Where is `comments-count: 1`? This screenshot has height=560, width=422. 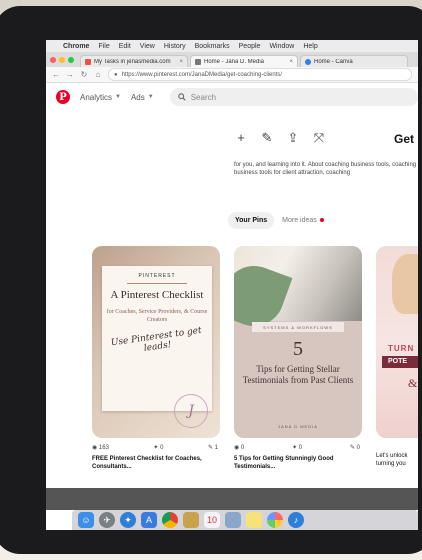
comments-count: 1 is located at coordinates (216, 448).